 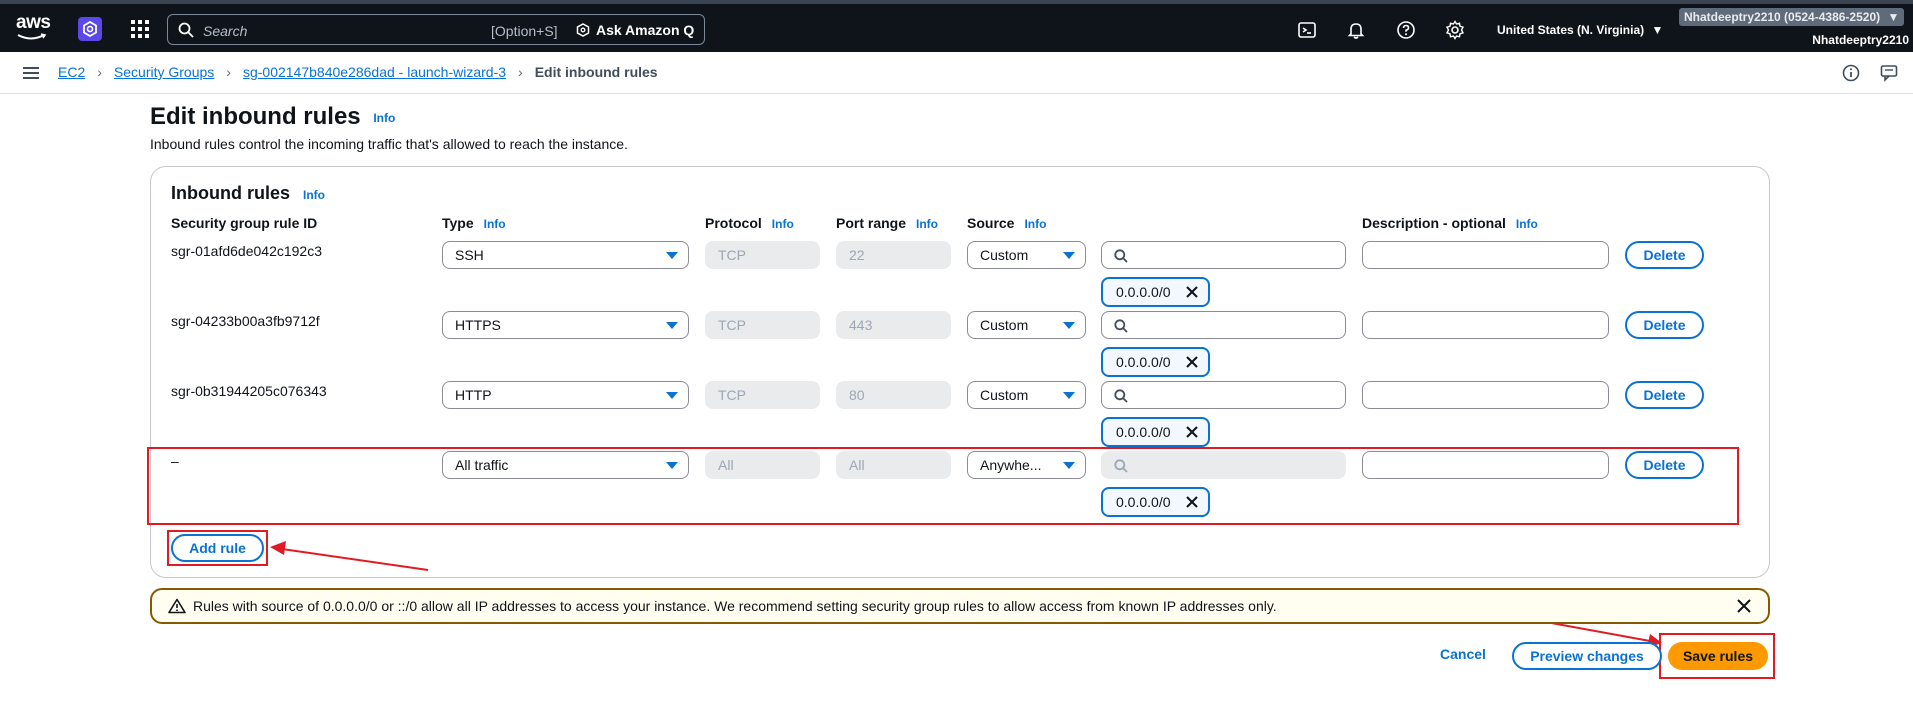 What do you see at coordinates (255, 116) in the screenshot?
I see `page-title-text: Edit inbound rules` at bounding box center [255, 116].